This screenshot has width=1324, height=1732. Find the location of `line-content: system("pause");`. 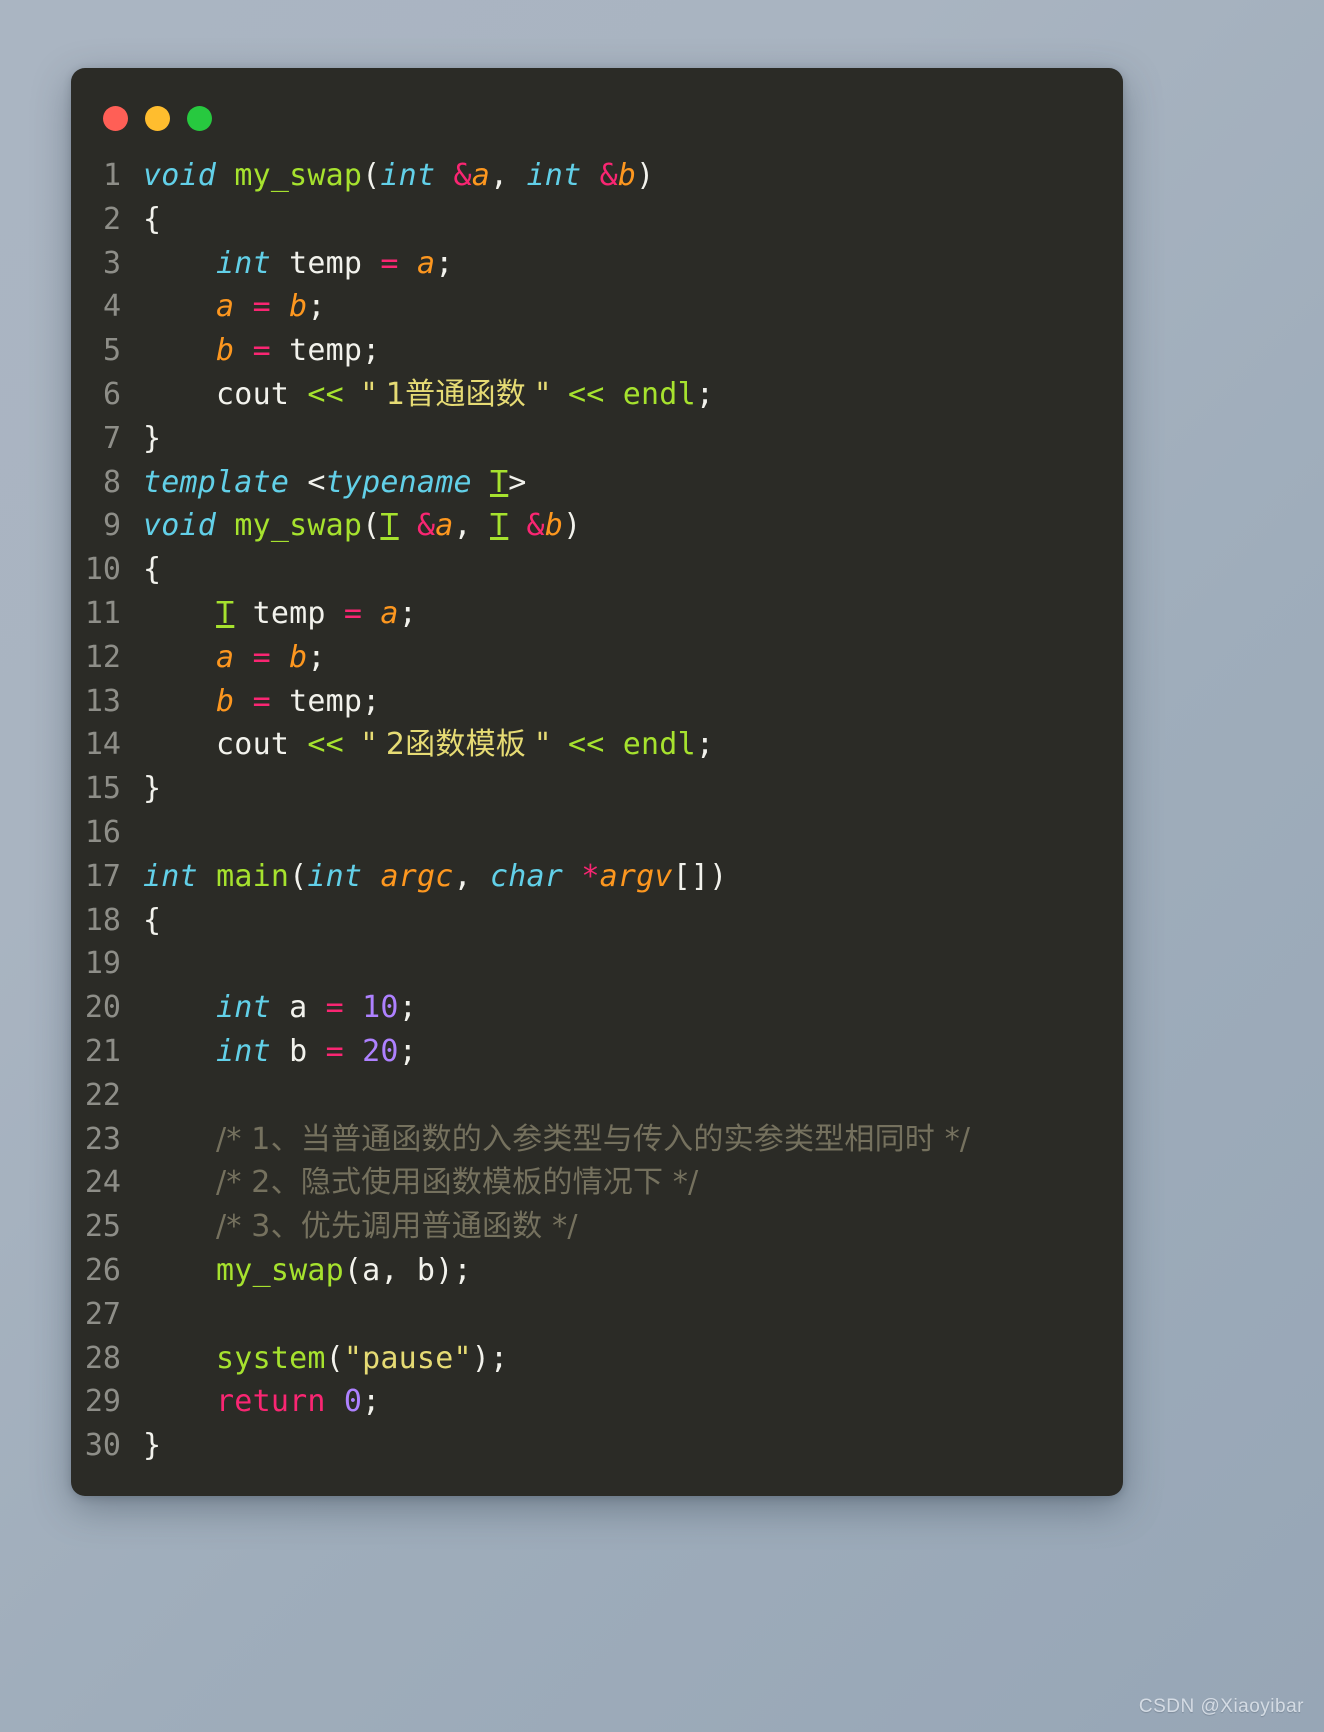

line-content: system("pause"); is located at coordinates (325, 1359).